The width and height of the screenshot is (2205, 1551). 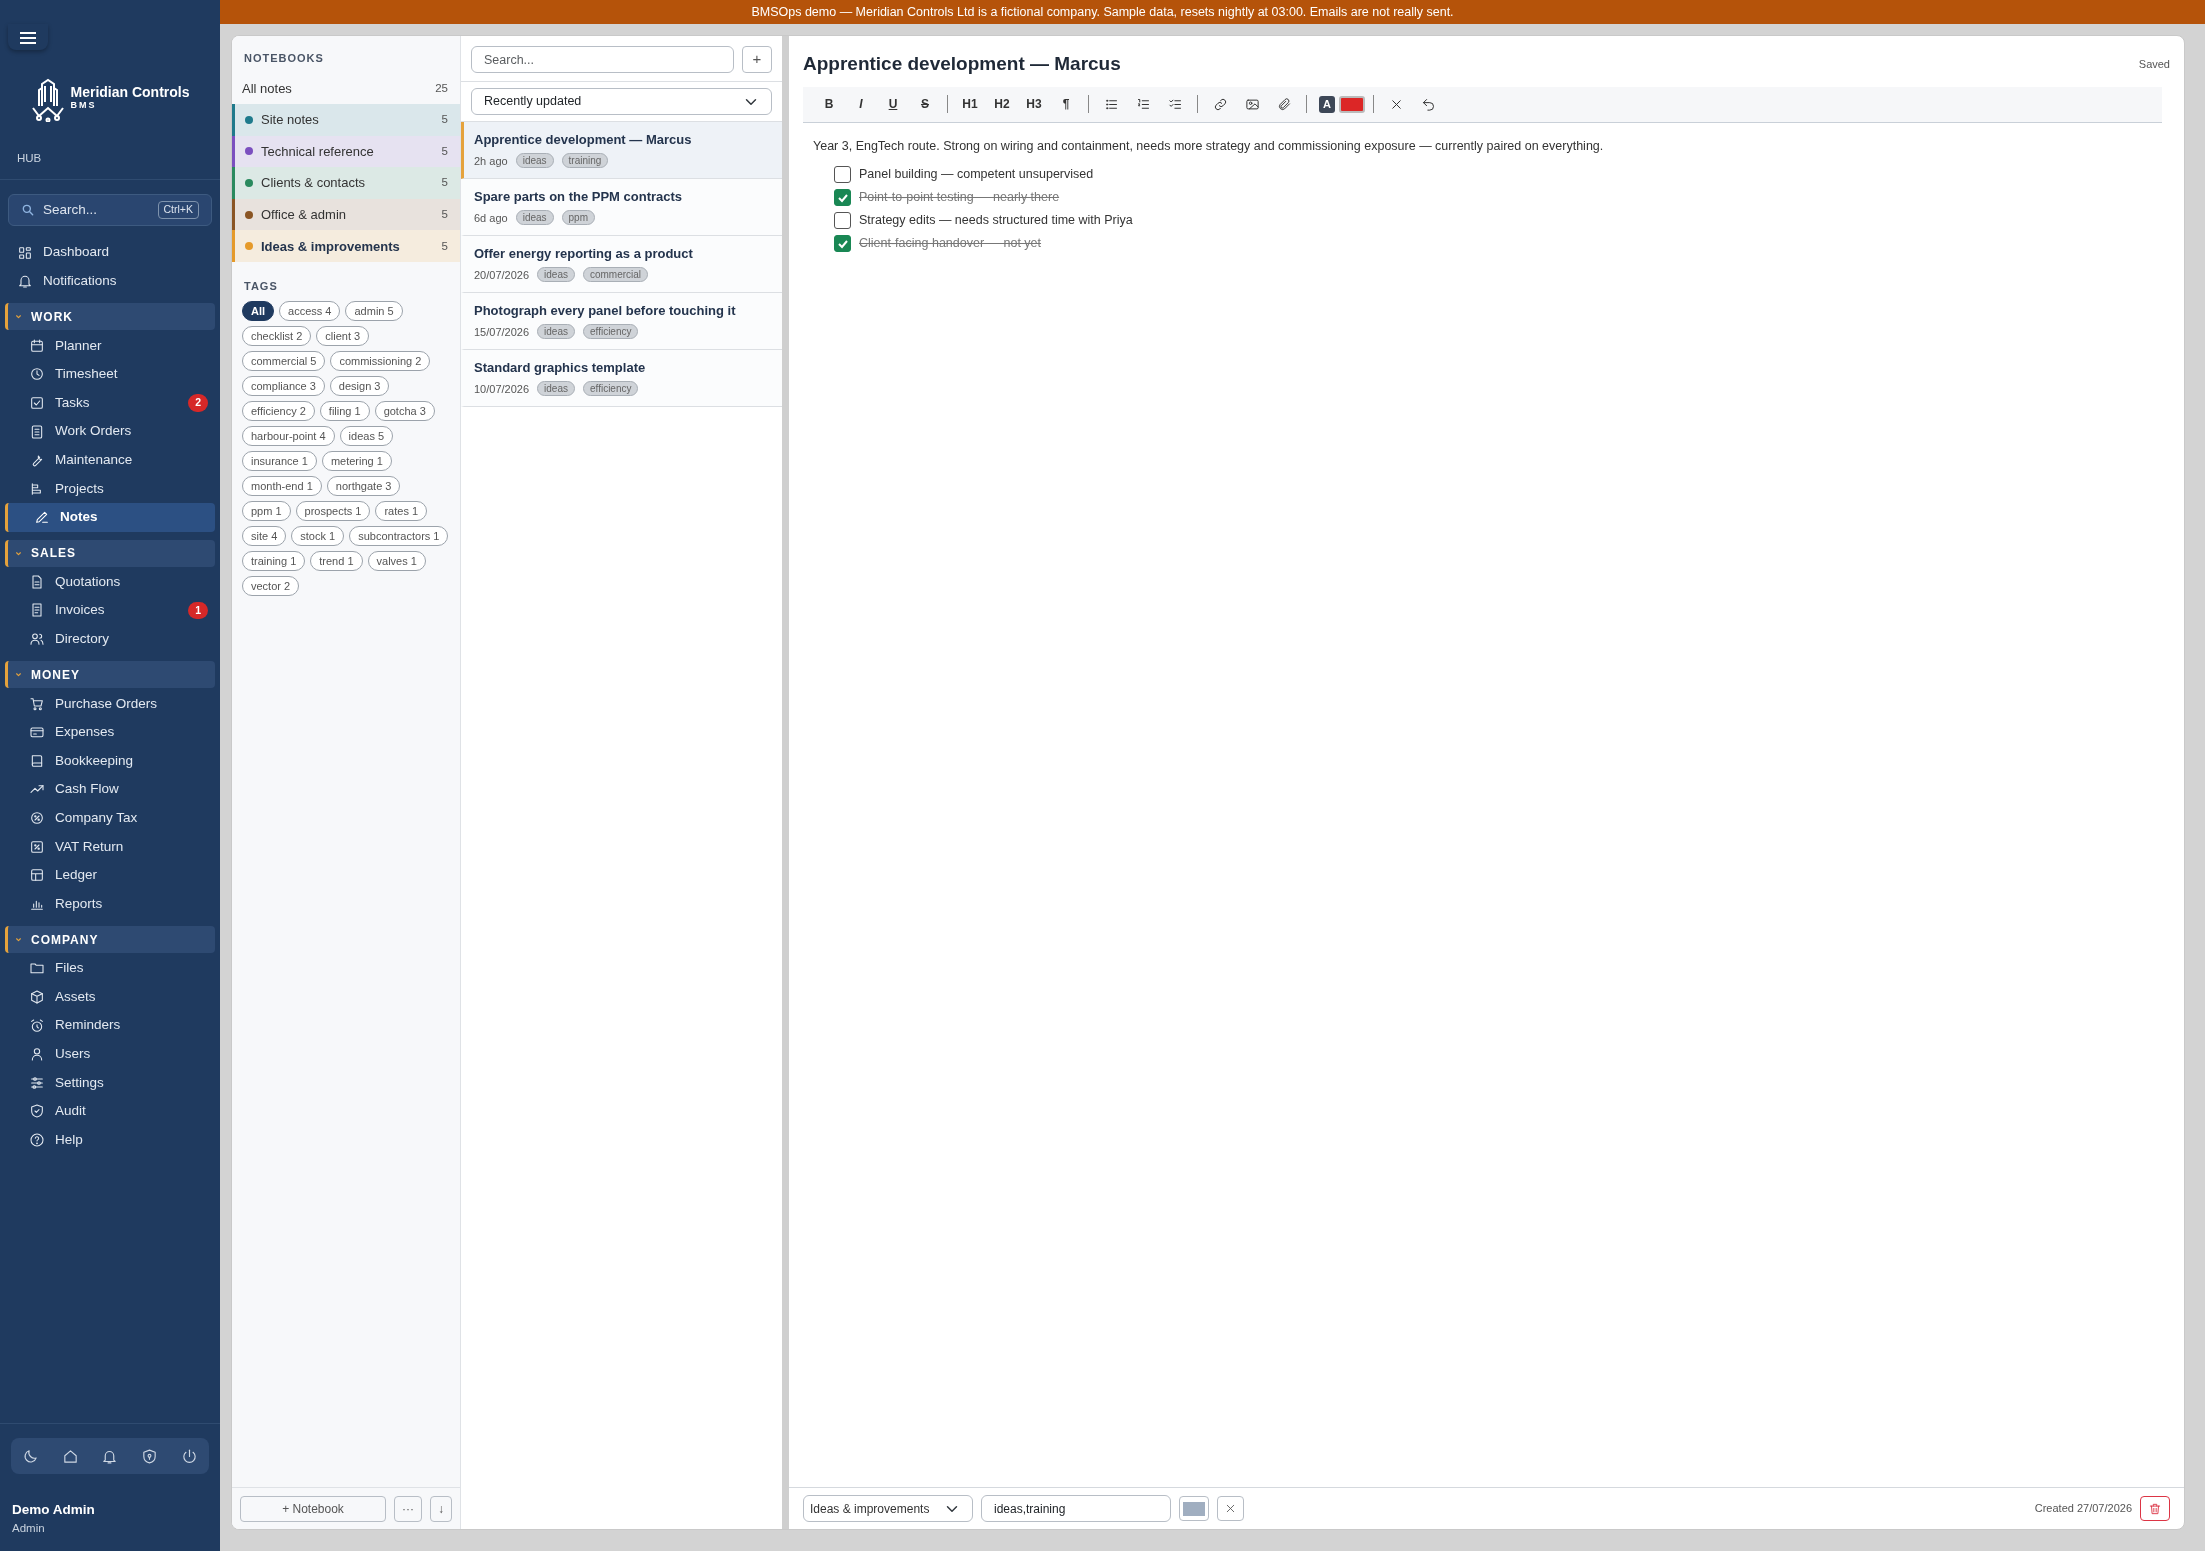 I want to click on color-swatch, so click(x=1352, y=104).